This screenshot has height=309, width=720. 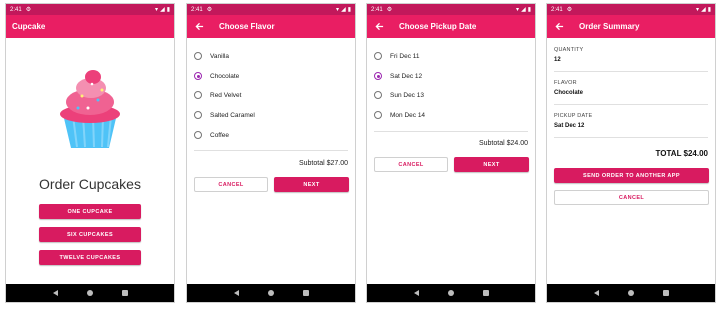 I want to click on option-label: Sat Dec 12, so click(x=406, y=76).